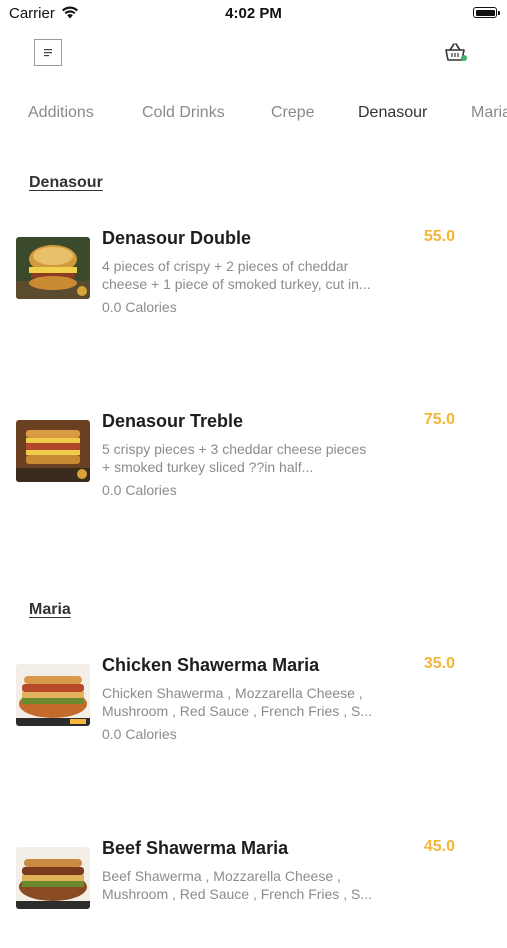 This screenshot has height=948, width=507. Describe the element at coordinates (50, 609) in the screenshot. I see `section-title-maria: Maria` at that location.